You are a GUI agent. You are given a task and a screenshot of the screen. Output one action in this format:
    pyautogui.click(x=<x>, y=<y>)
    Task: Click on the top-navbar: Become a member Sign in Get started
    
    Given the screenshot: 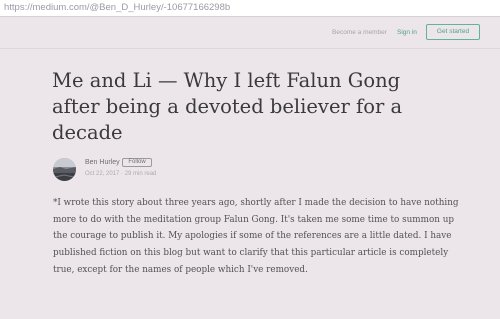 What is the action you would take?
    pyautogui.click(x=250, y=33)
    